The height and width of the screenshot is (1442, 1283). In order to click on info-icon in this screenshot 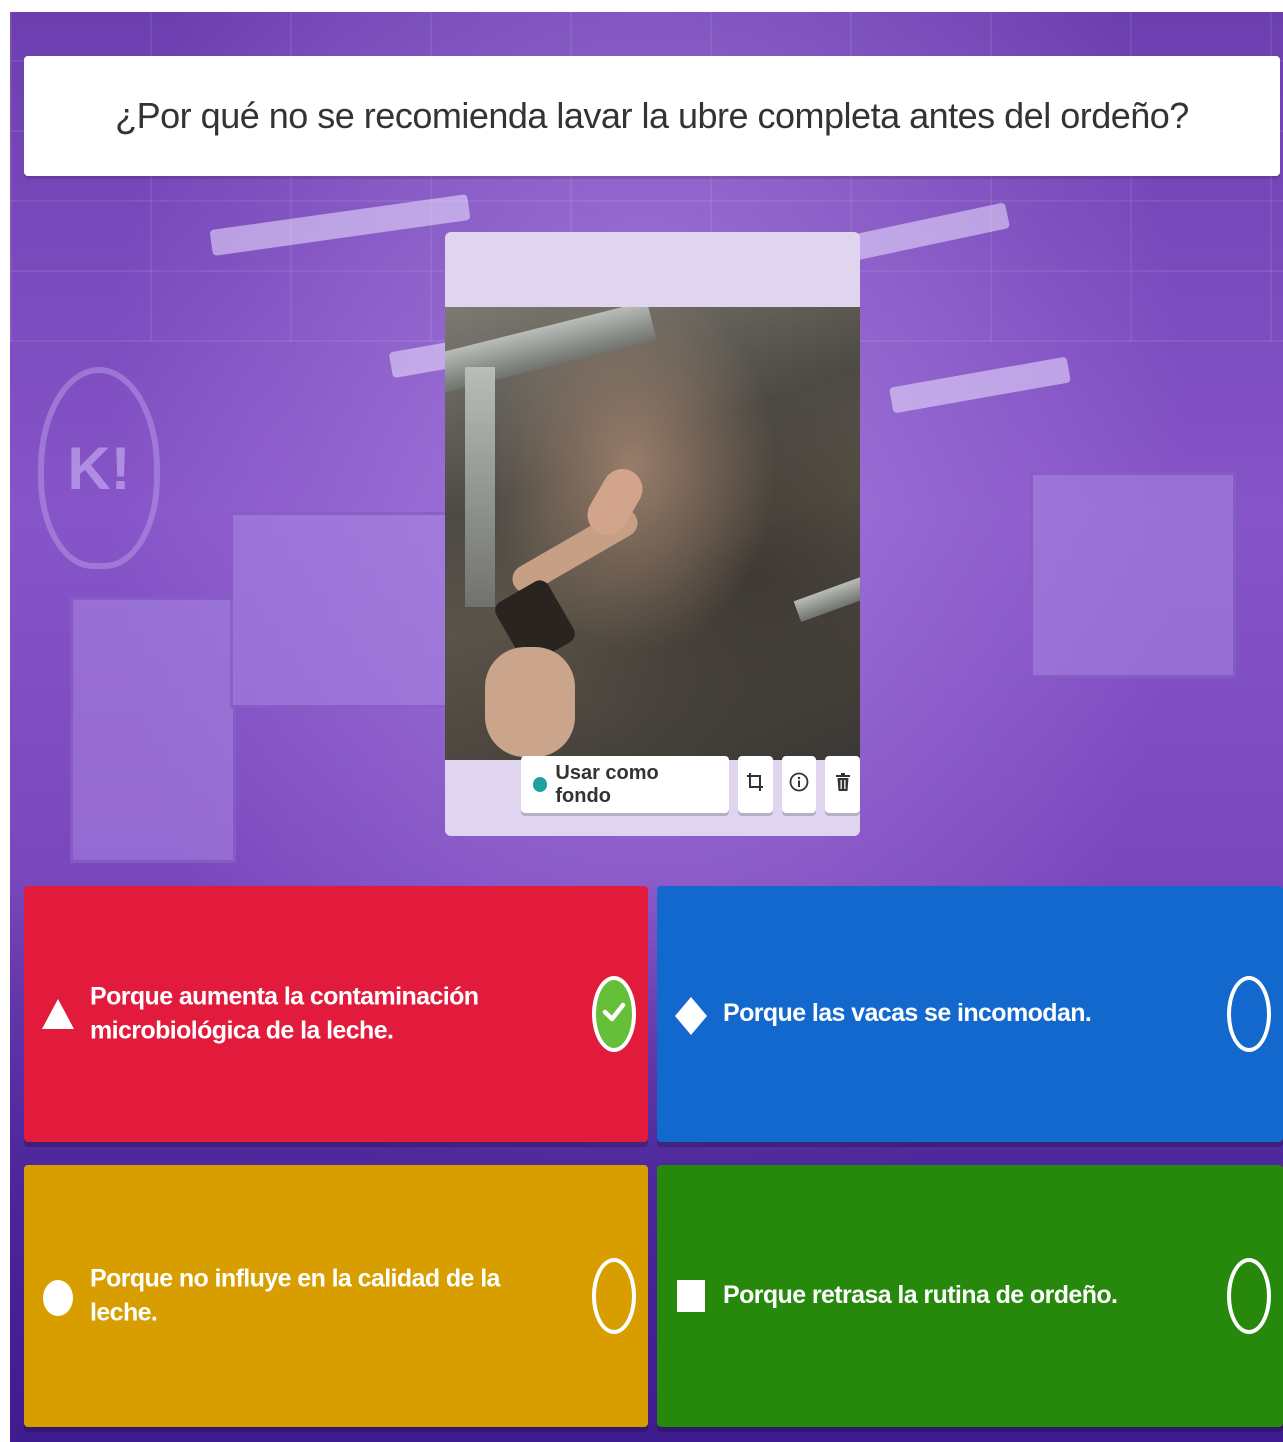, I will do `click(799, 785)`.